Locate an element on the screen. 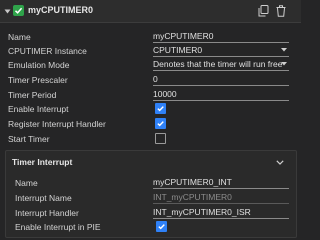 The height and width of the screenshot is (240, 320). interrupt-name-label: Interrupt Name is located at coordinates (43, 198).